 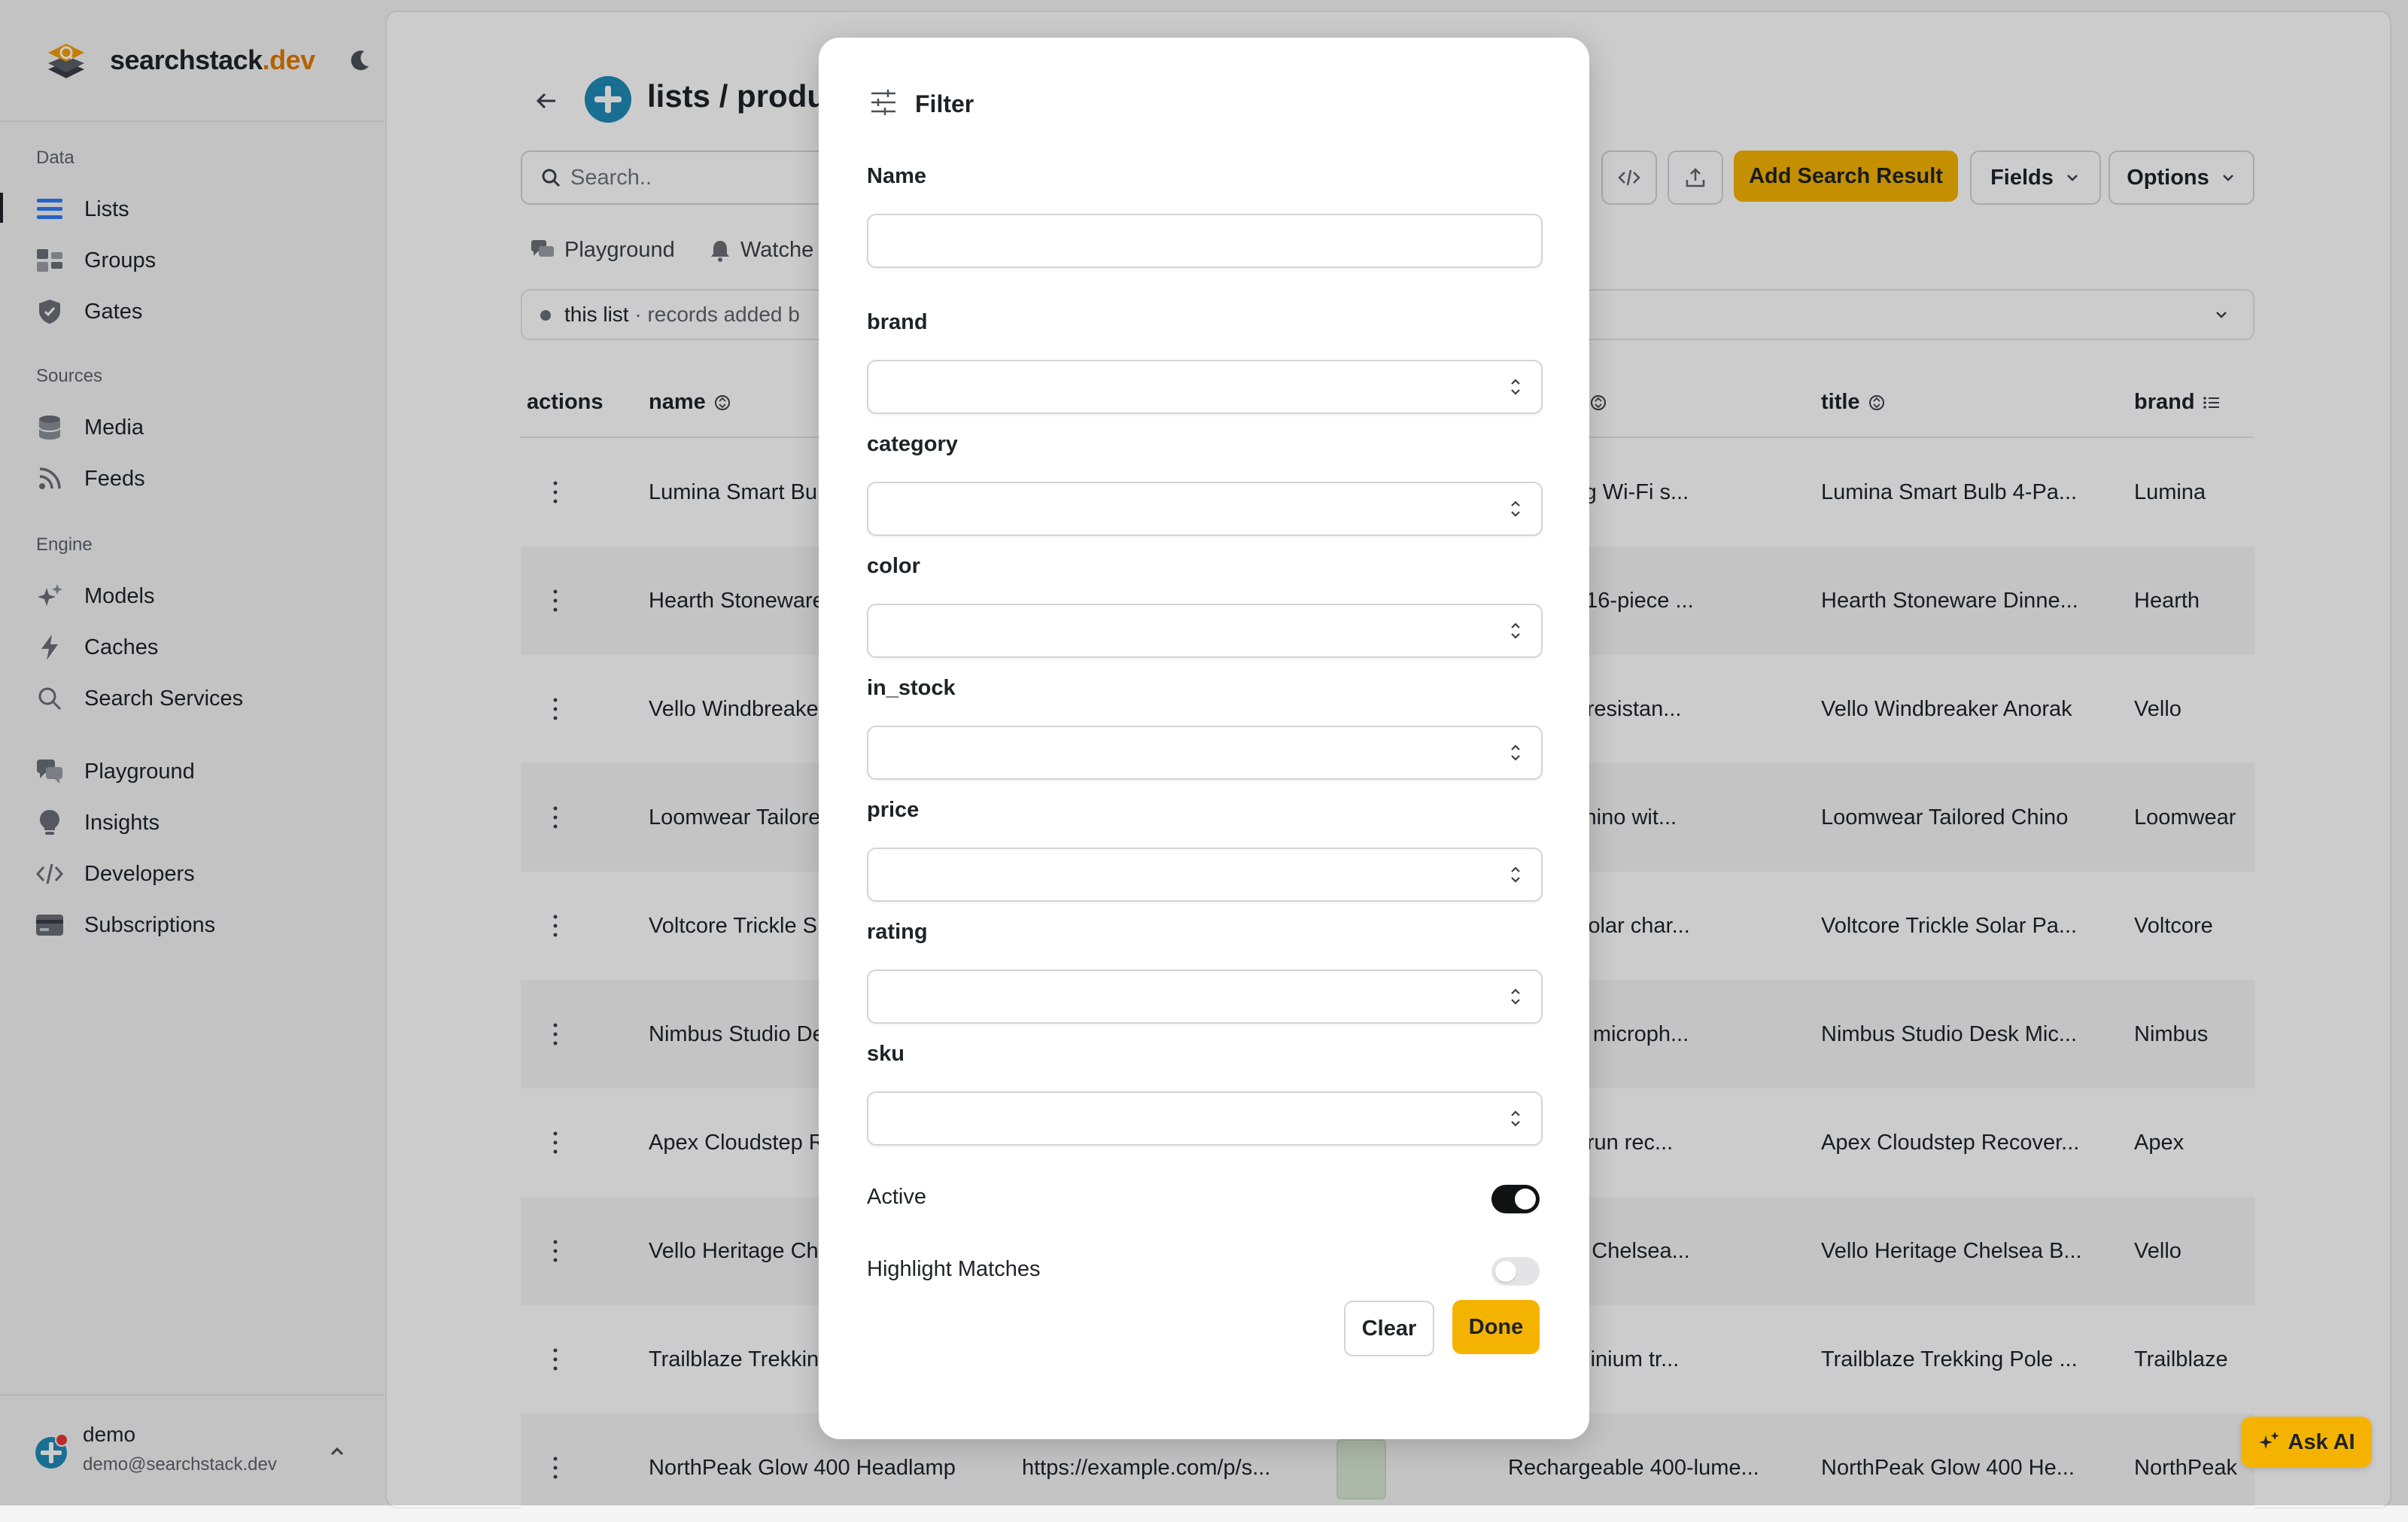 What do you see at coordinates (897, 932) in the screenshot?
I see `rating-label: rating` at bounding box center [897, 932].